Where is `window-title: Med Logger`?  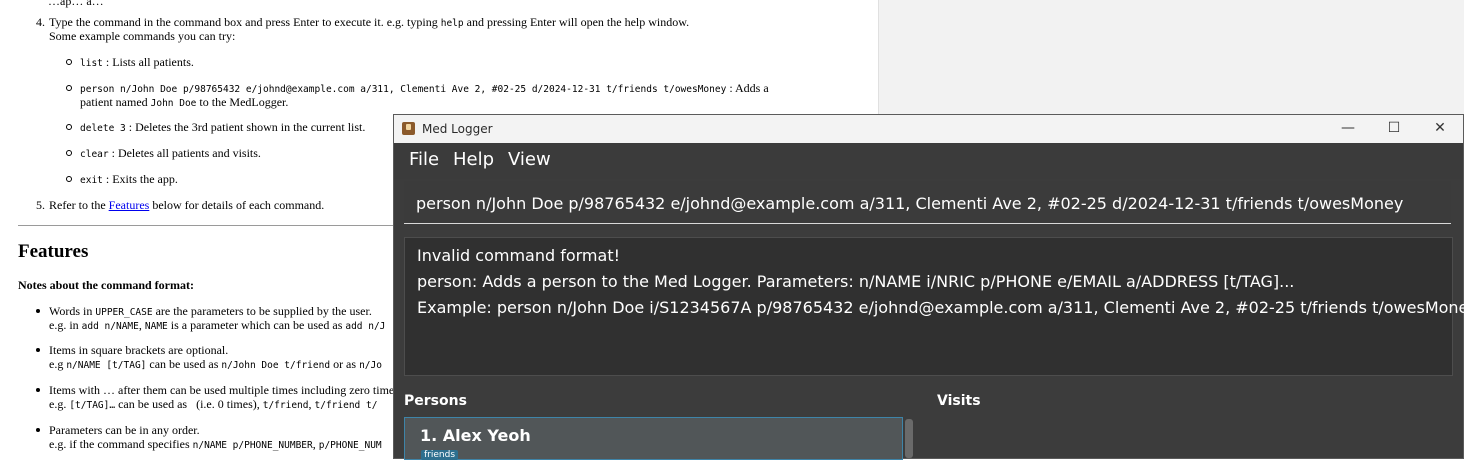
window-title: Med Logger is located at coordinates (457, 129).